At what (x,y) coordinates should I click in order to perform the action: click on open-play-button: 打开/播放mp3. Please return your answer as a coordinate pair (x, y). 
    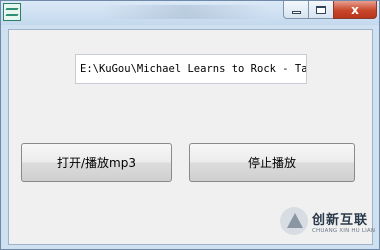
    Looking at the image, I should click on (96, 162).